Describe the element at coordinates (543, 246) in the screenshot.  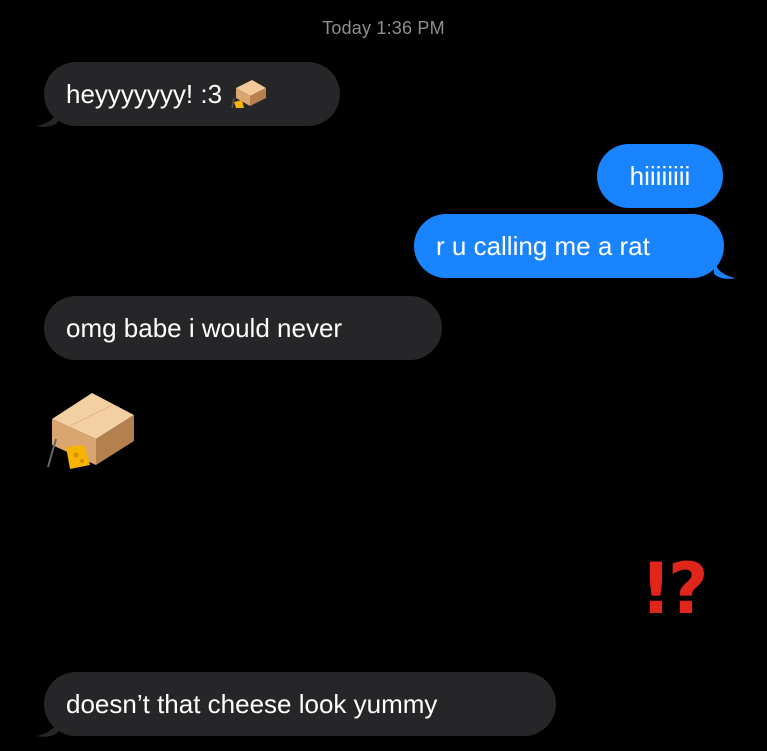
I see `message-text: r u calling me a rat` at that location.